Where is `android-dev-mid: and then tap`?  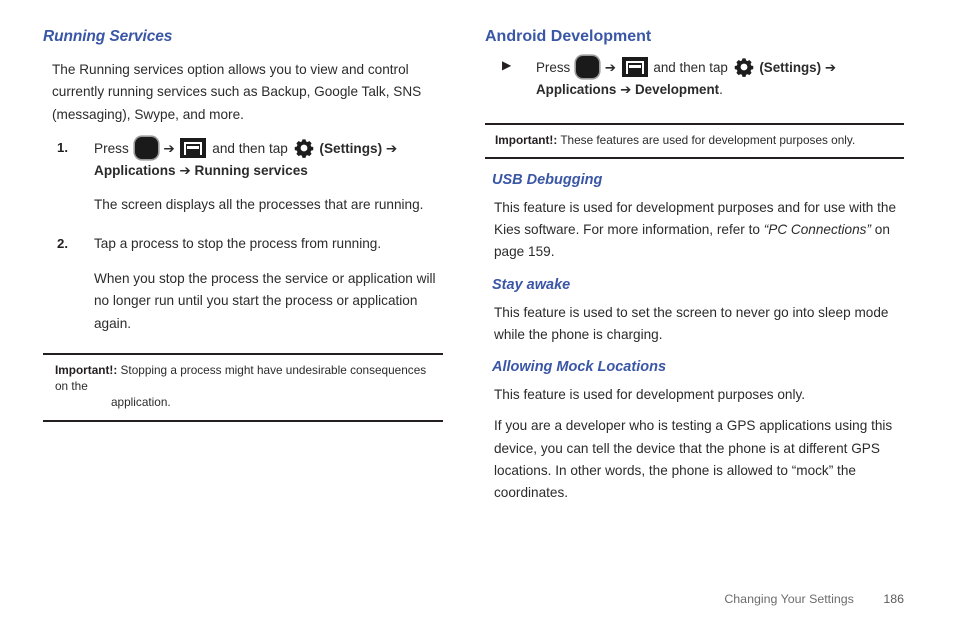 android-dev-mid: and then tap is located at coordinates (690, 67).